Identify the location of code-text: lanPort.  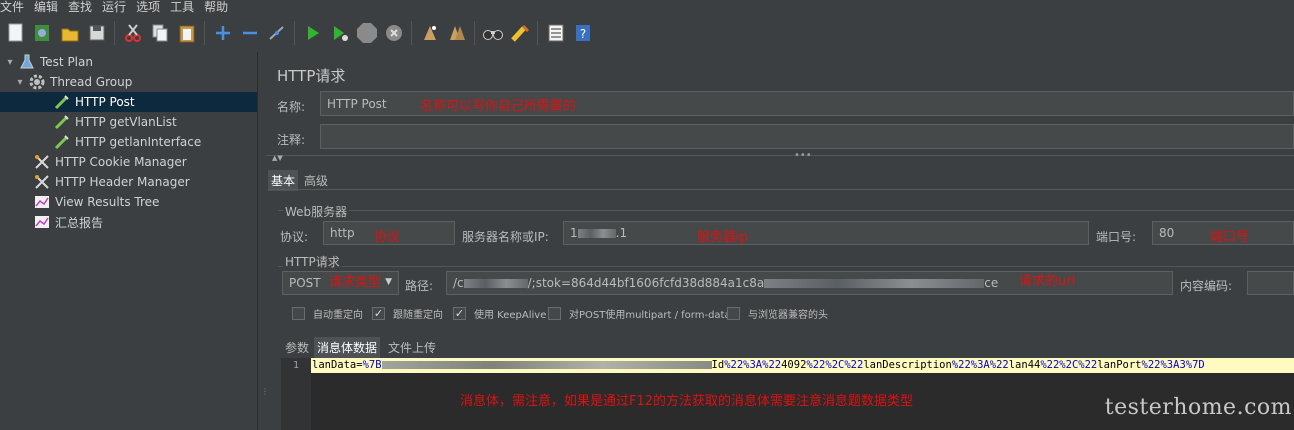
(1119, 365).